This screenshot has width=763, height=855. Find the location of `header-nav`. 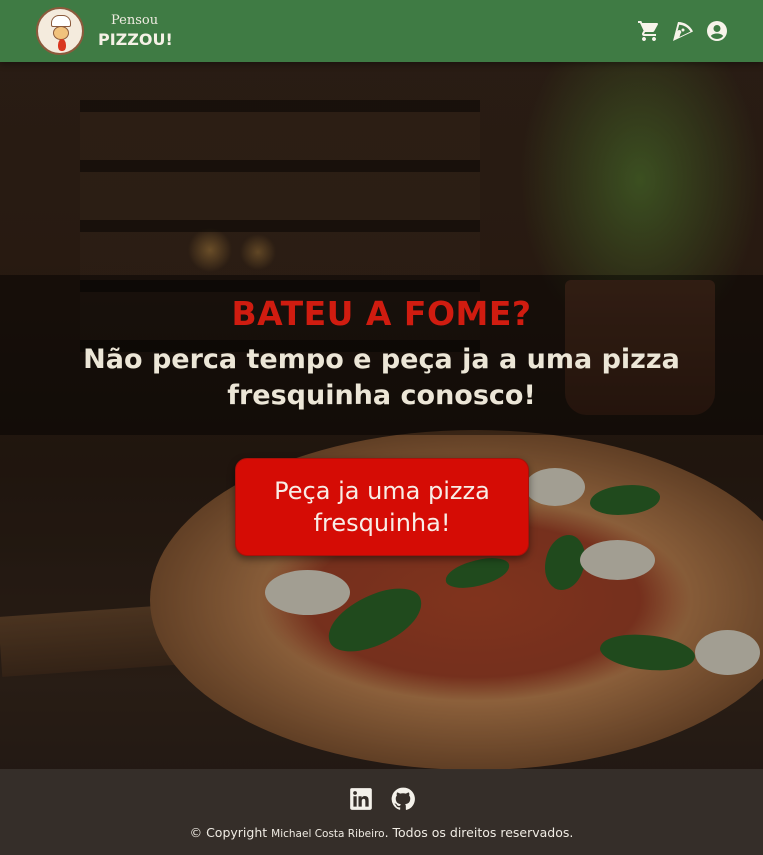

header-nav is located at coordinates (683, 31).